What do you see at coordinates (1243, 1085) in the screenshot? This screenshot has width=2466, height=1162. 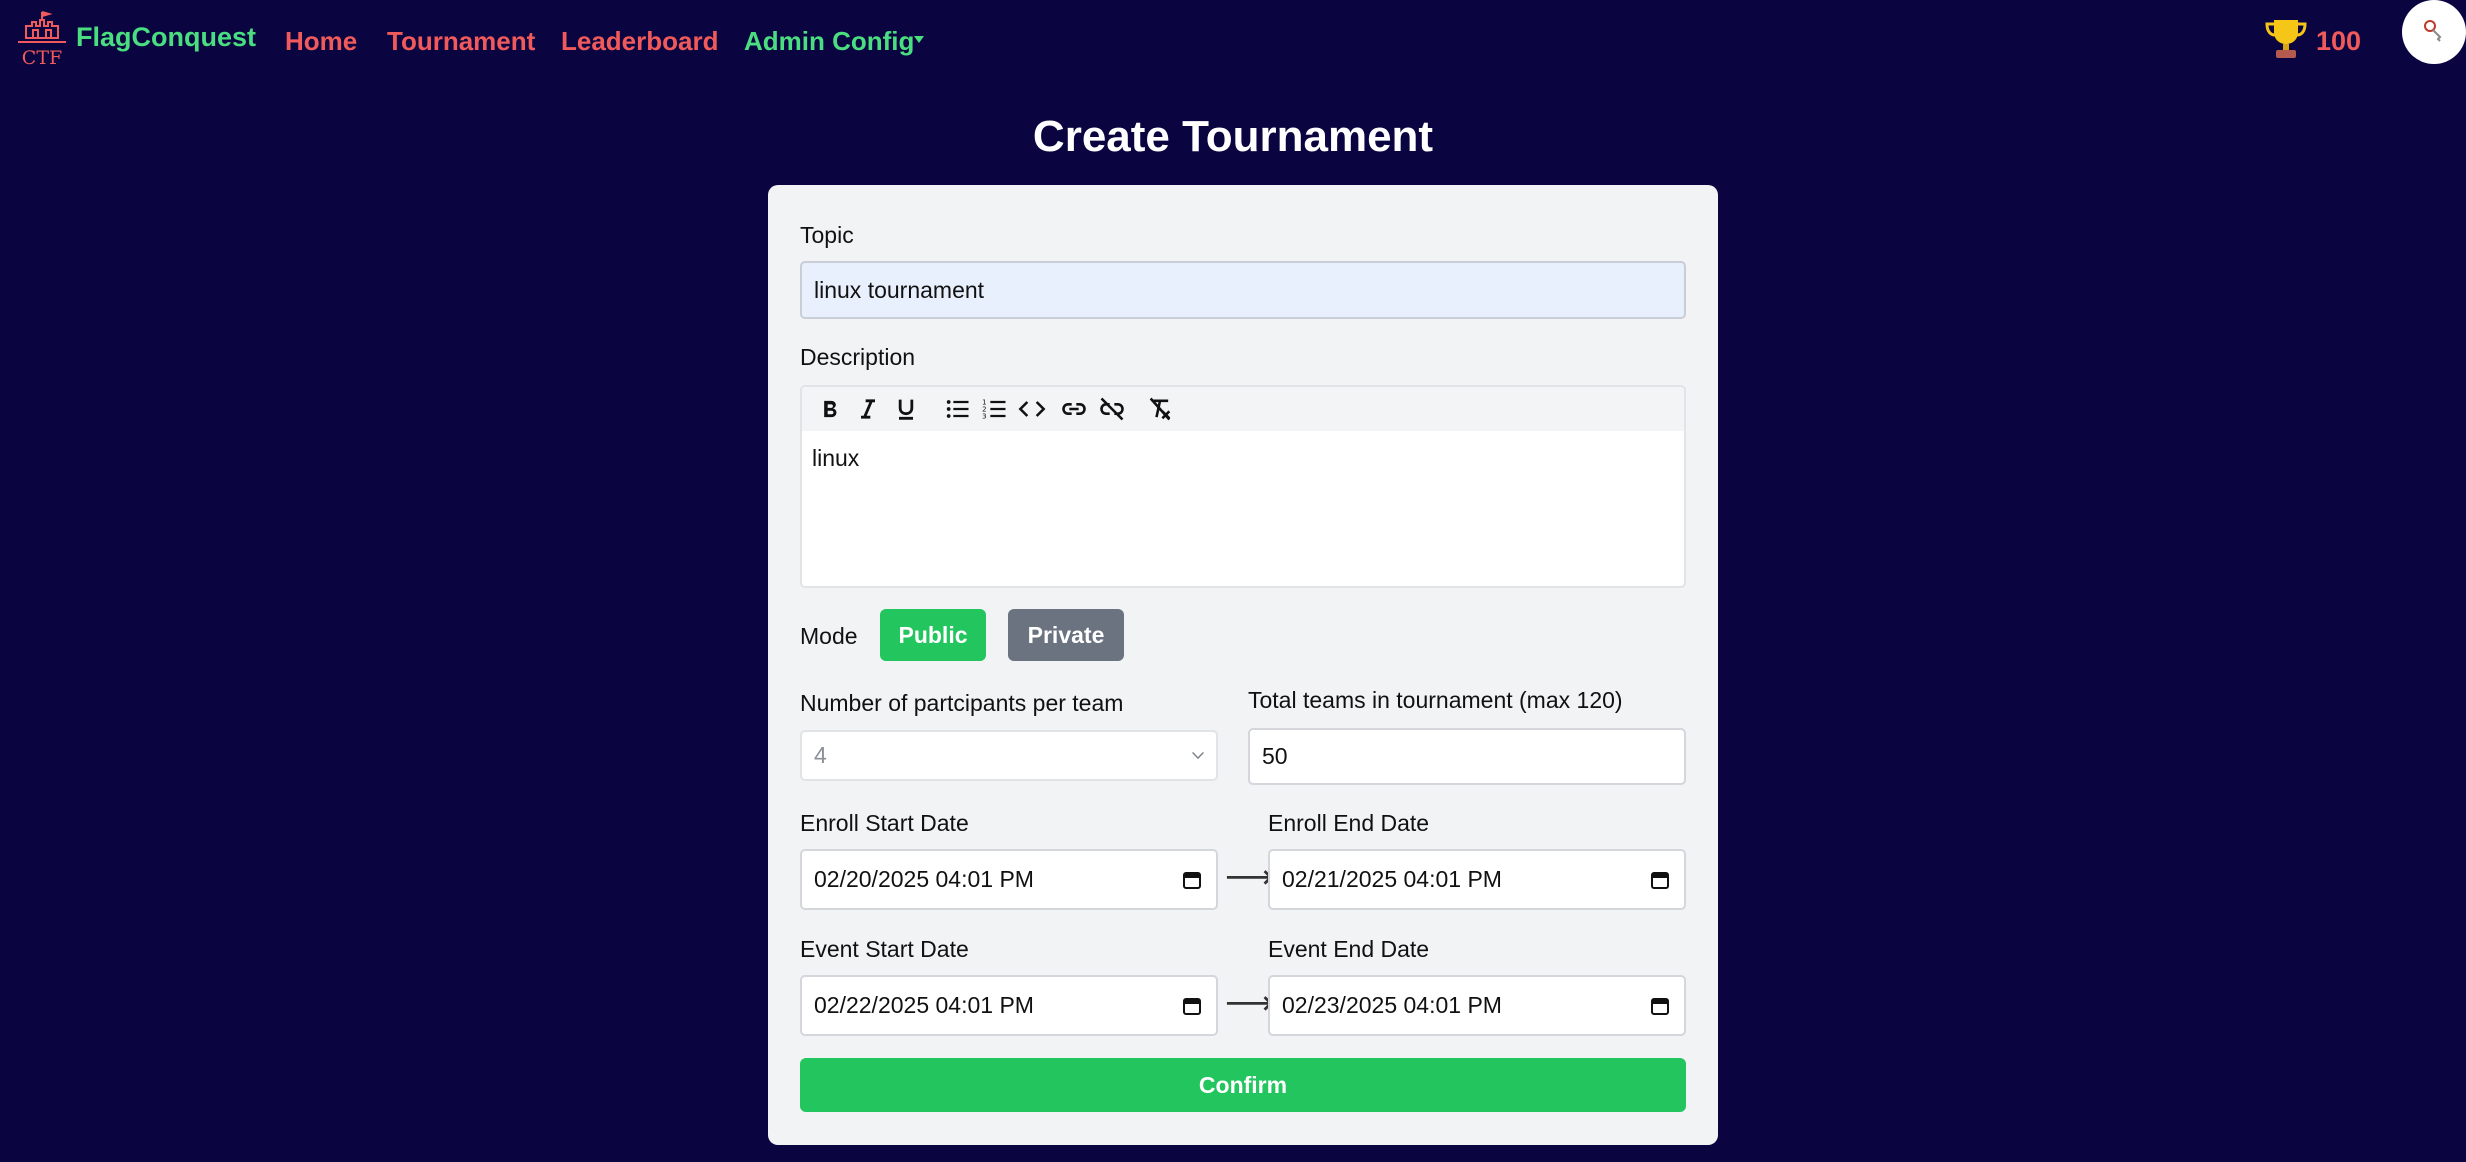 I see `confirm-button: Confirm` at bounding box center [1243, 1085].